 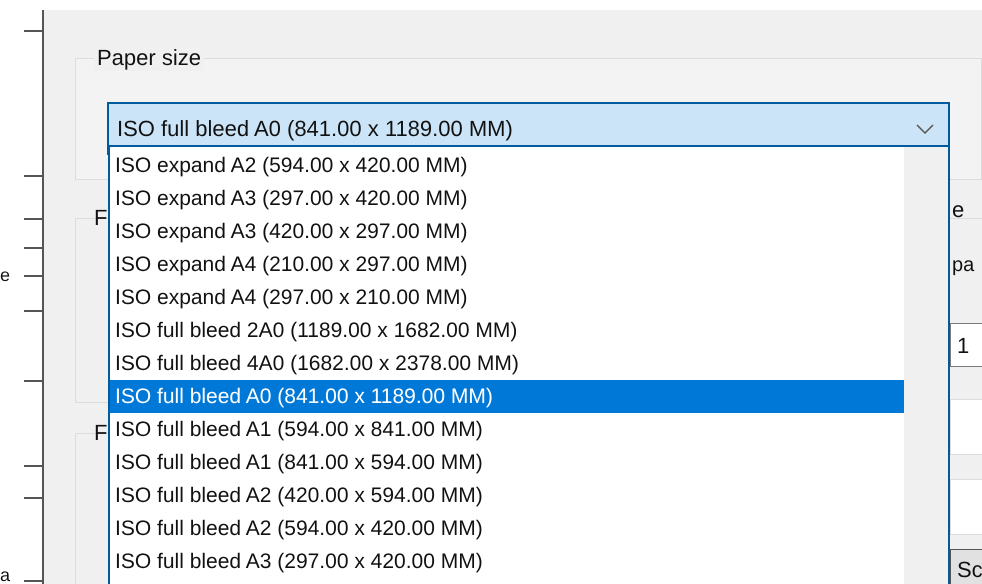 I want to click on side-button: Sc, so click(x=966, y=566).